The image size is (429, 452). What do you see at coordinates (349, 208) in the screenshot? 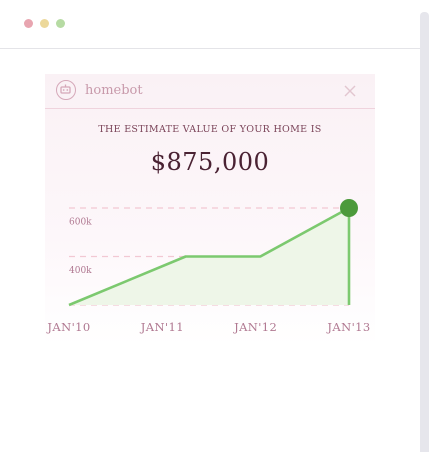
I see `latest-value-marker` at bounding box center [349, 208].